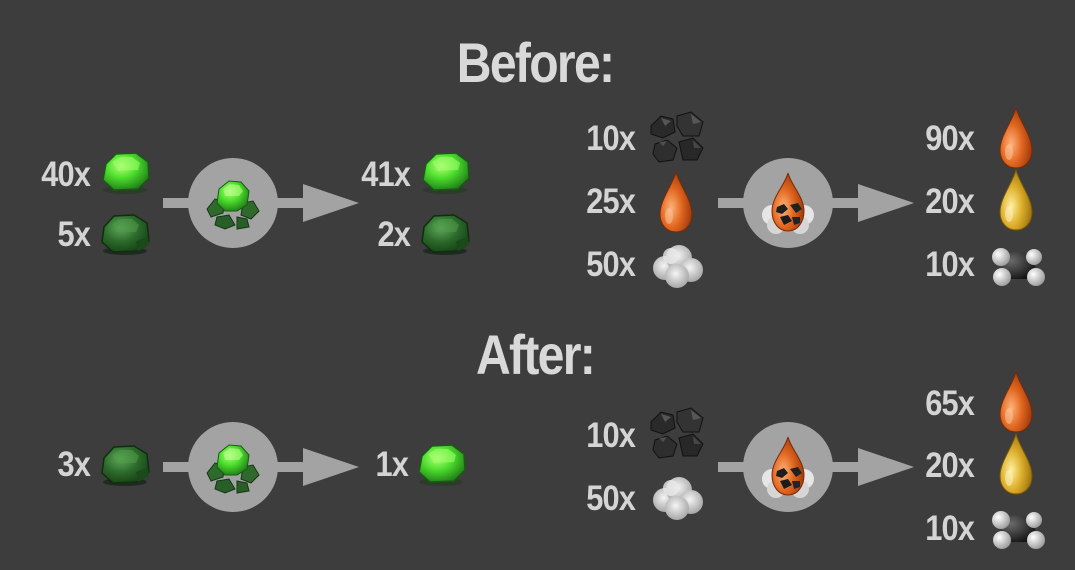  Describe the element at coordinates (950, 138) in the screenshot. I see `before-coal-output-amount-1: 90x` at that location.